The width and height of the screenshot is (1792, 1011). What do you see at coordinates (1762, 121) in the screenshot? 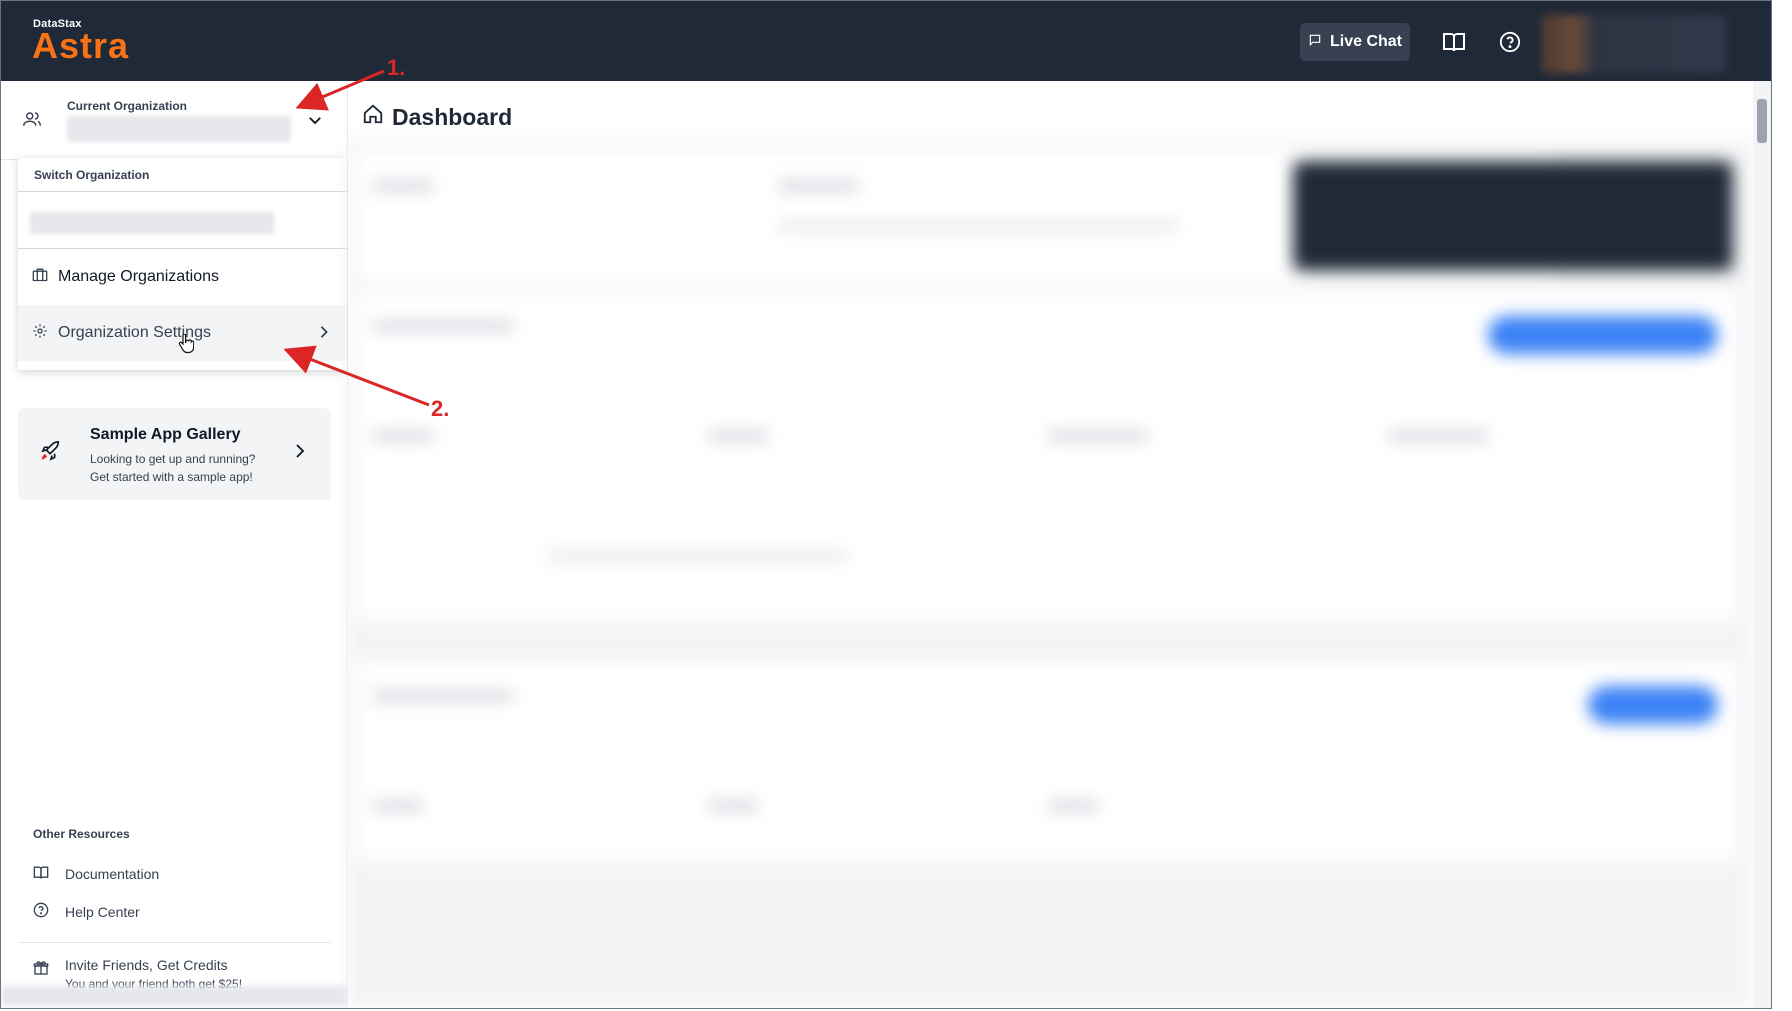
I see `scrollbar-thumb` at bounding box center [1762, 121].